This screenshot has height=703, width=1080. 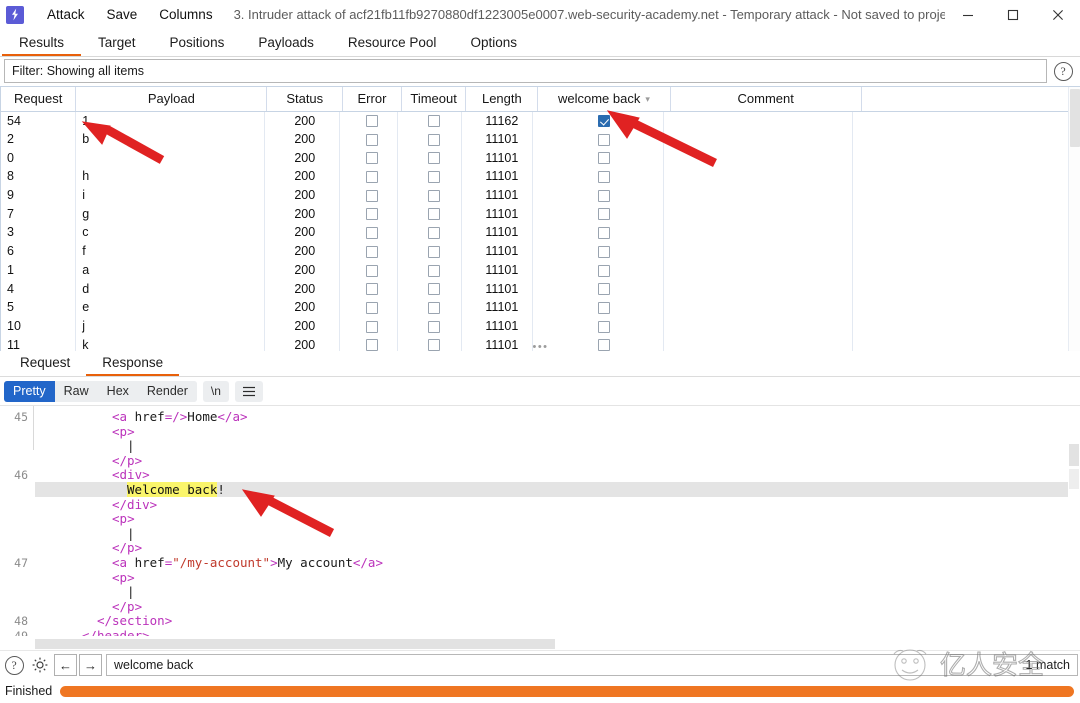 I want to click on tab-options: Options, so click(x=493, y=43).